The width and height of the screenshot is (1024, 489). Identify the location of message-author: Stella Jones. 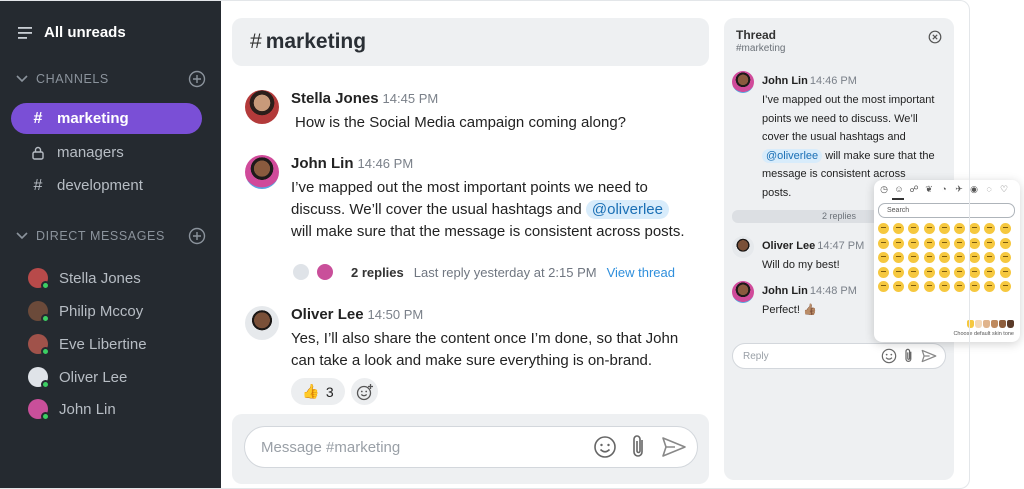
(335, 98).